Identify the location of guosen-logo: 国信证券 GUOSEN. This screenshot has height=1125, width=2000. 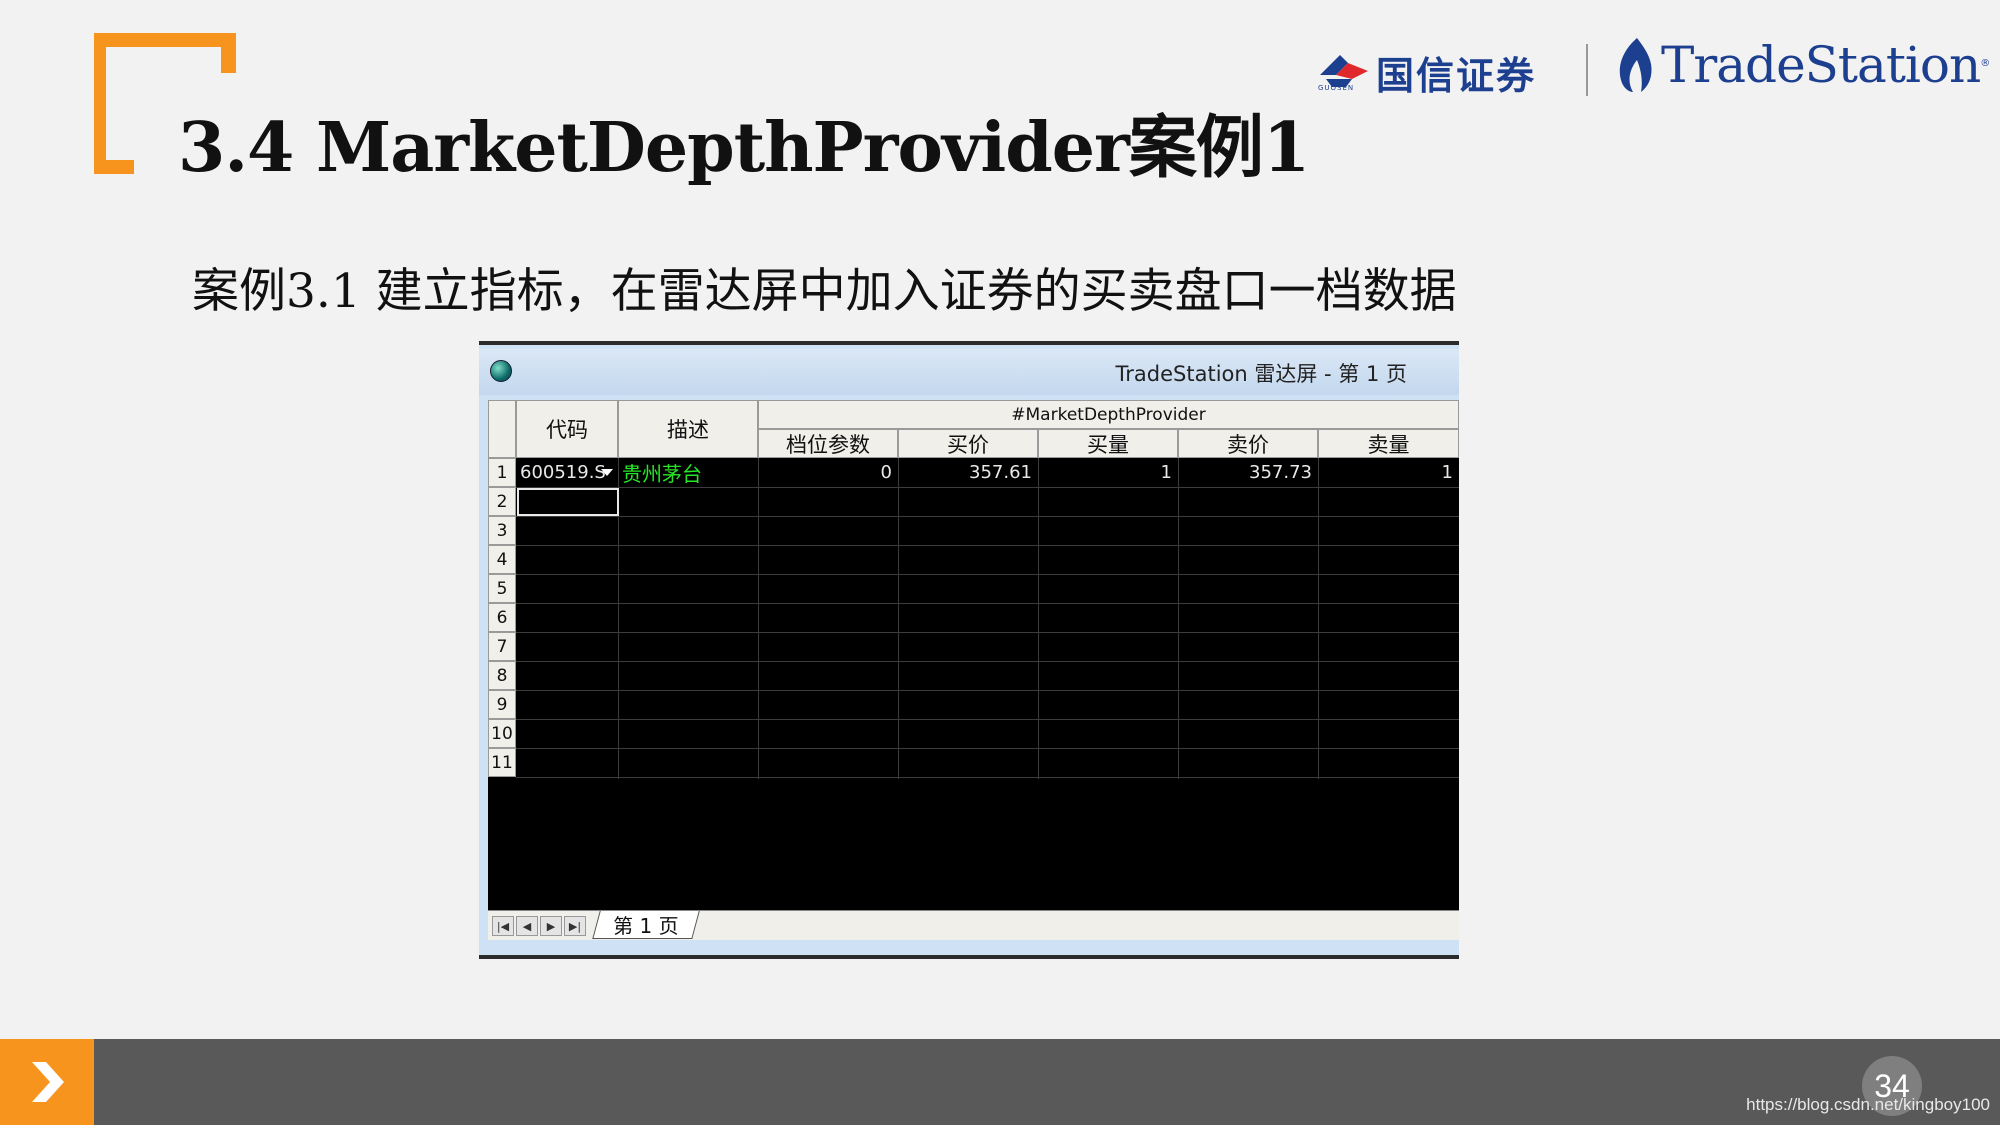
(1427, 72).